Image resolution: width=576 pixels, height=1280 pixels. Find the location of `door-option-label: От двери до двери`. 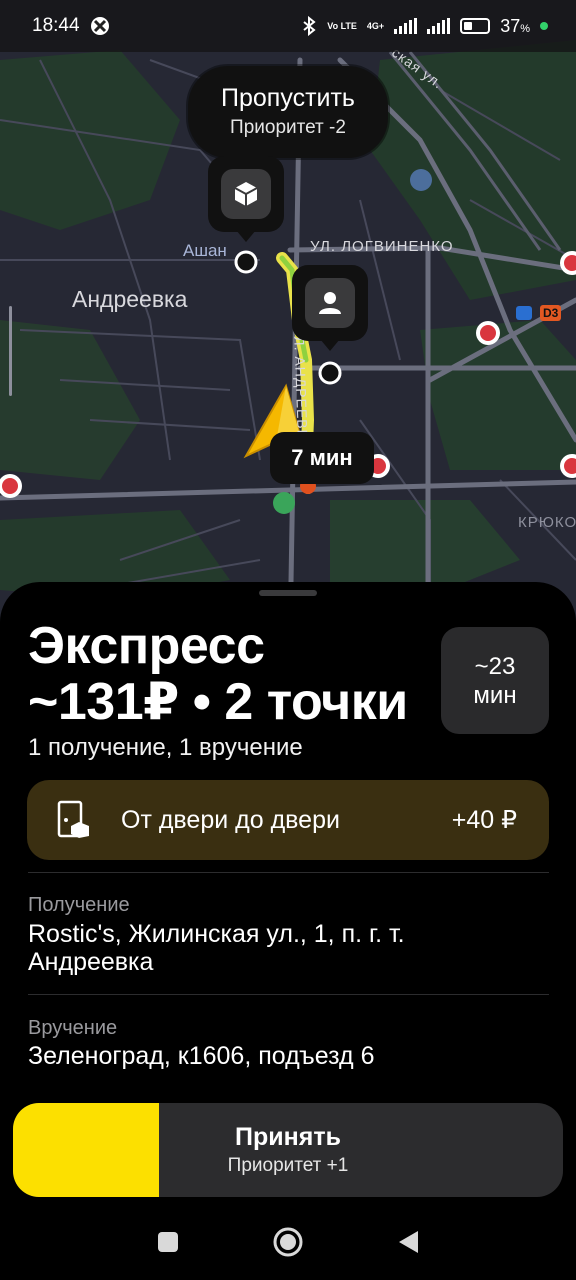

door-option-label: От двери до двери is located at coordinates (230, 819).